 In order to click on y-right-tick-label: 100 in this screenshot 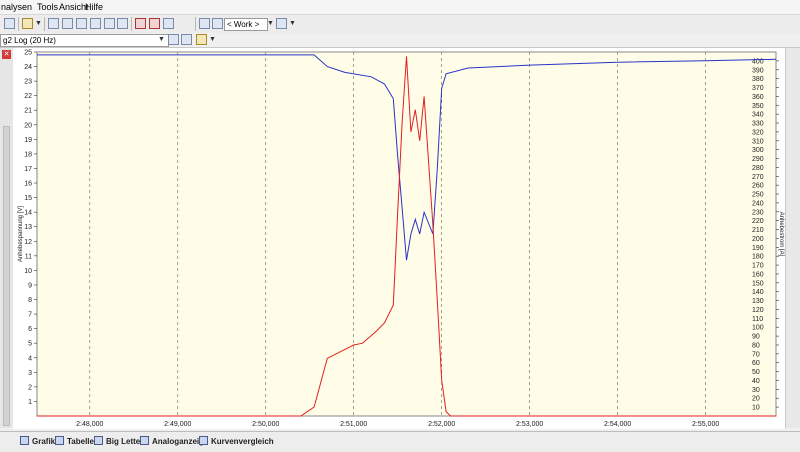, I will do `click(758, 328)`.